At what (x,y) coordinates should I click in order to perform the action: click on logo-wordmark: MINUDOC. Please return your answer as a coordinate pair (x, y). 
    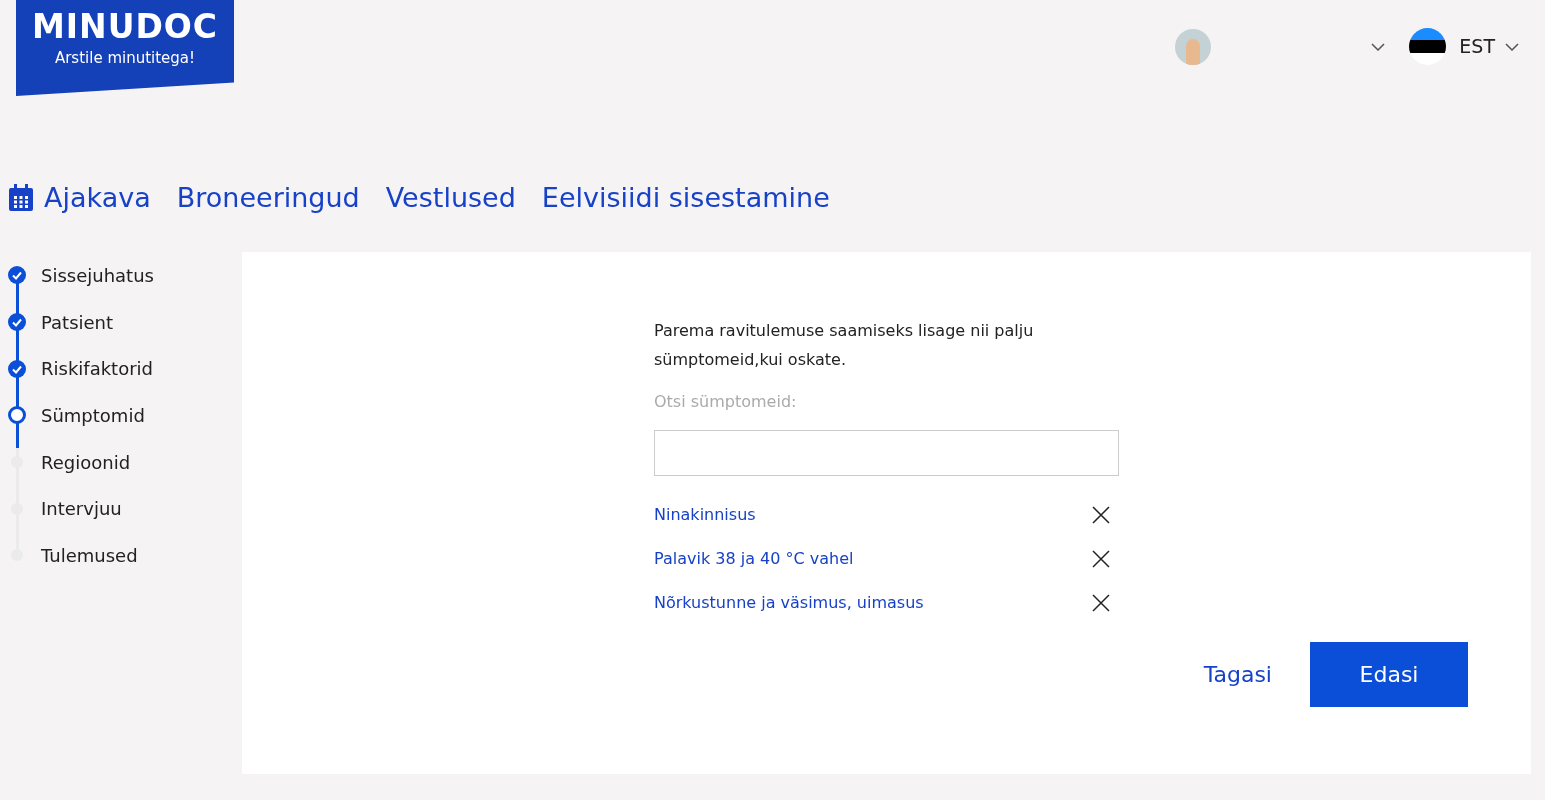
    Looking at the image, I should click on (125, 26).